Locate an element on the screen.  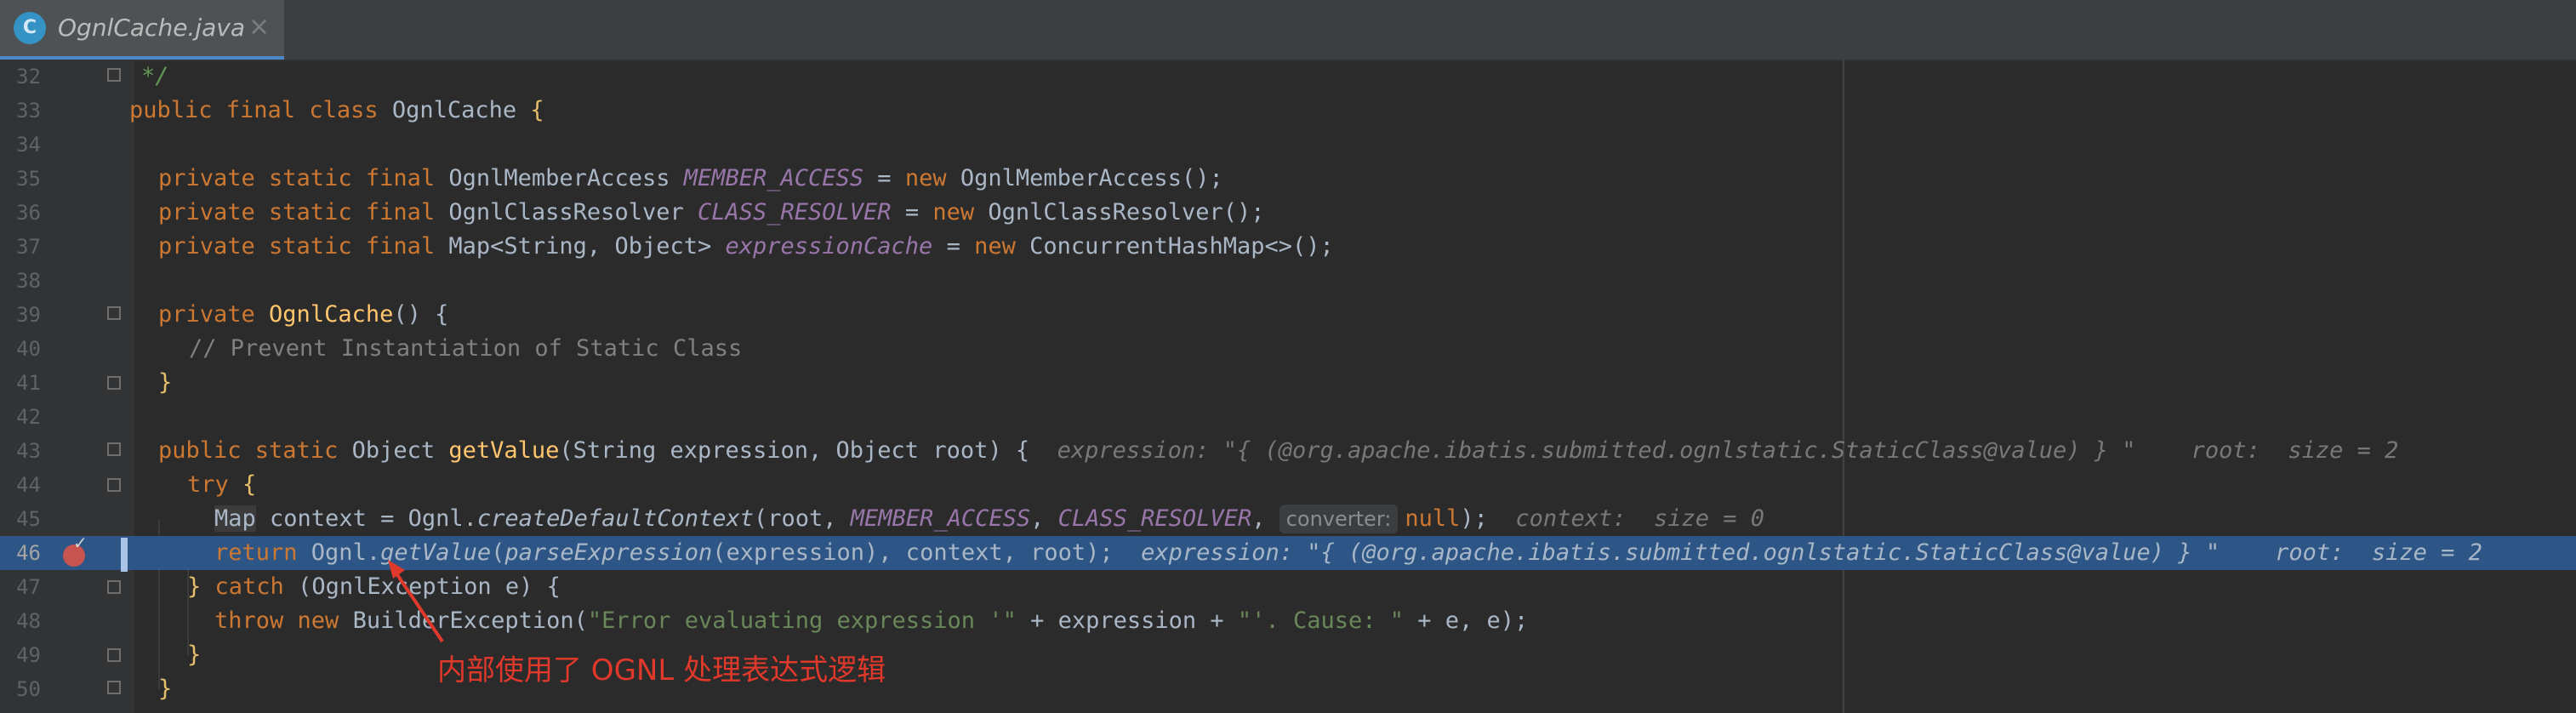
annotation-text: 内部使用了 OGNL 处理表达式逻辑 is located at coordinates (662, 670).